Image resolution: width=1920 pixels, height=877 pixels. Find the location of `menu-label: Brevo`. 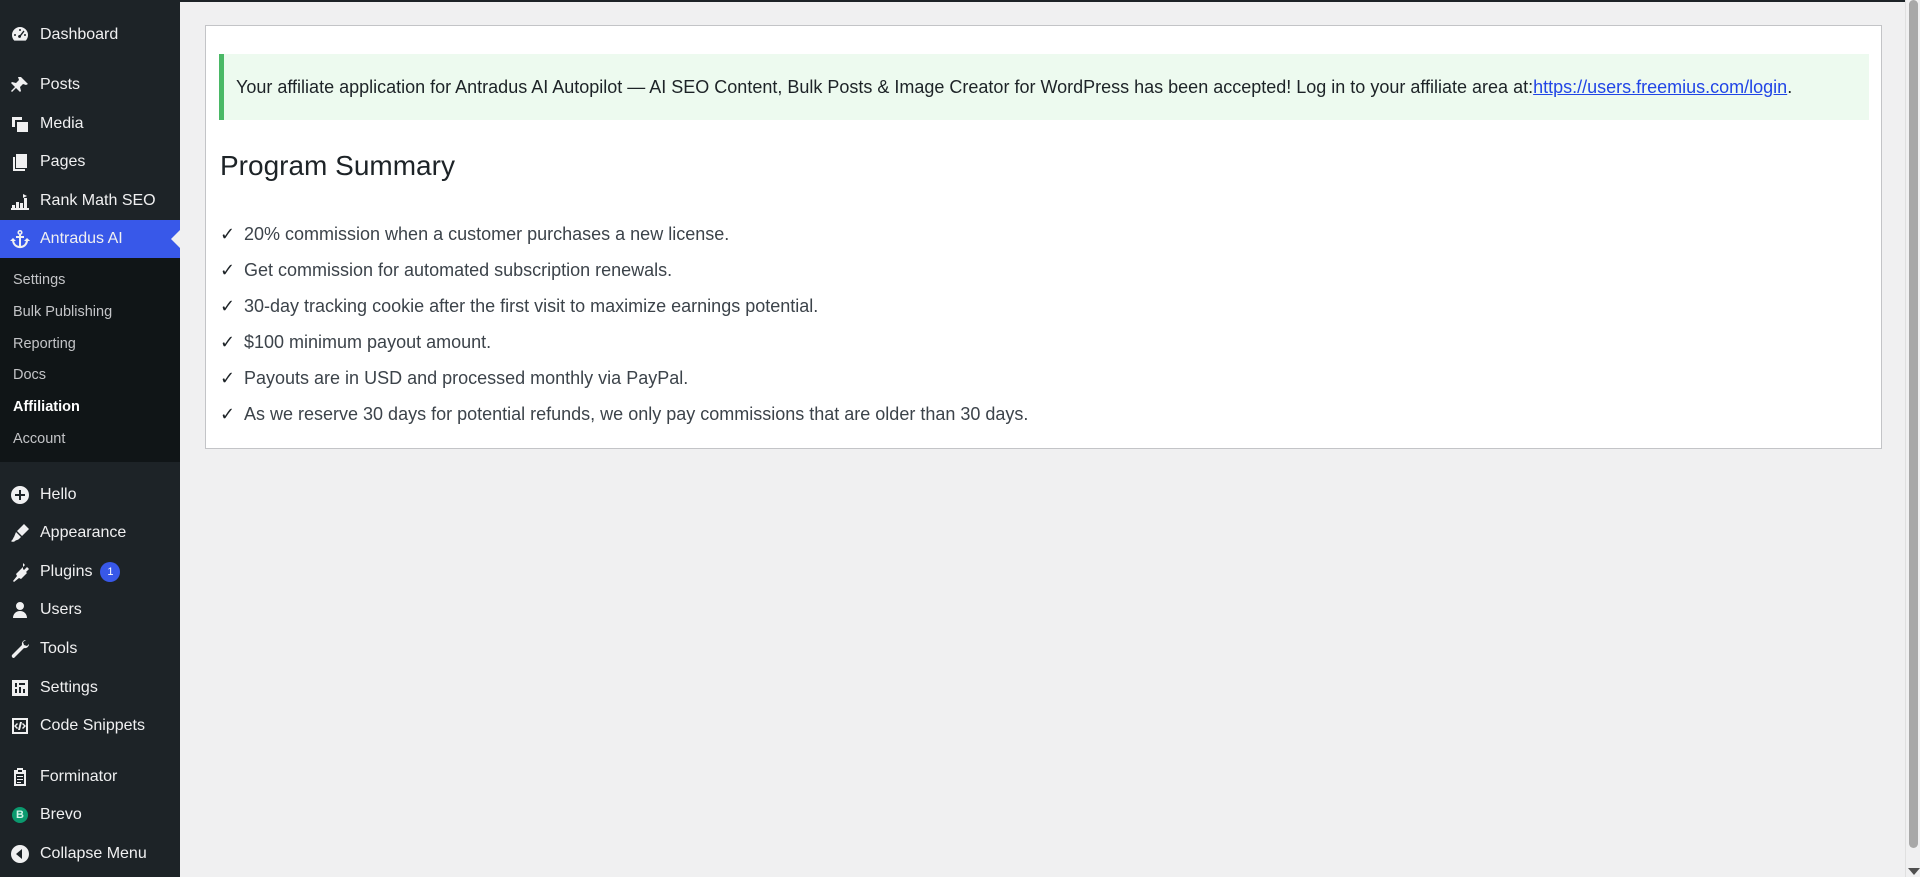

menu-label: Brevo is located at coordinates (61, 814).